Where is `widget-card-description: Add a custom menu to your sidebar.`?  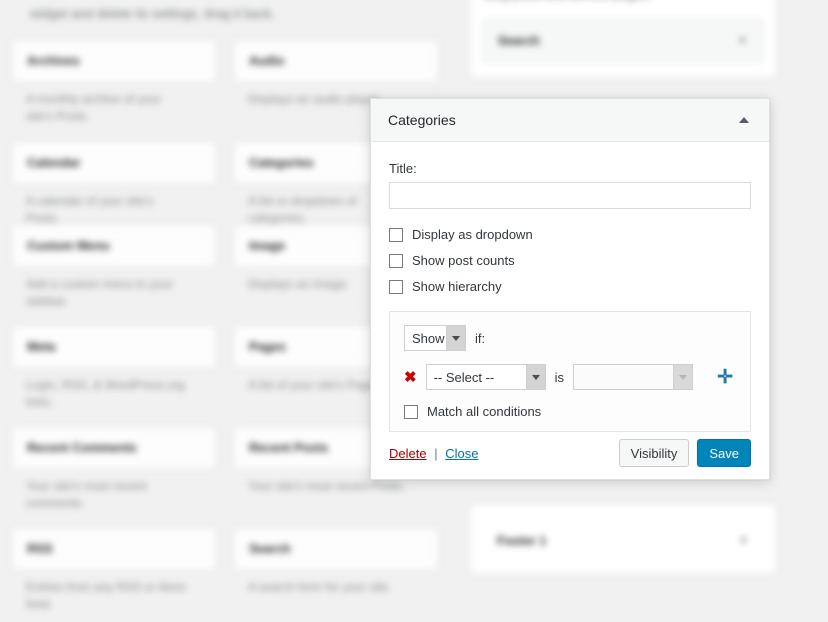
widget-card-description: Add a custom menu to your sidebar. is located at coordinates (99, 292).